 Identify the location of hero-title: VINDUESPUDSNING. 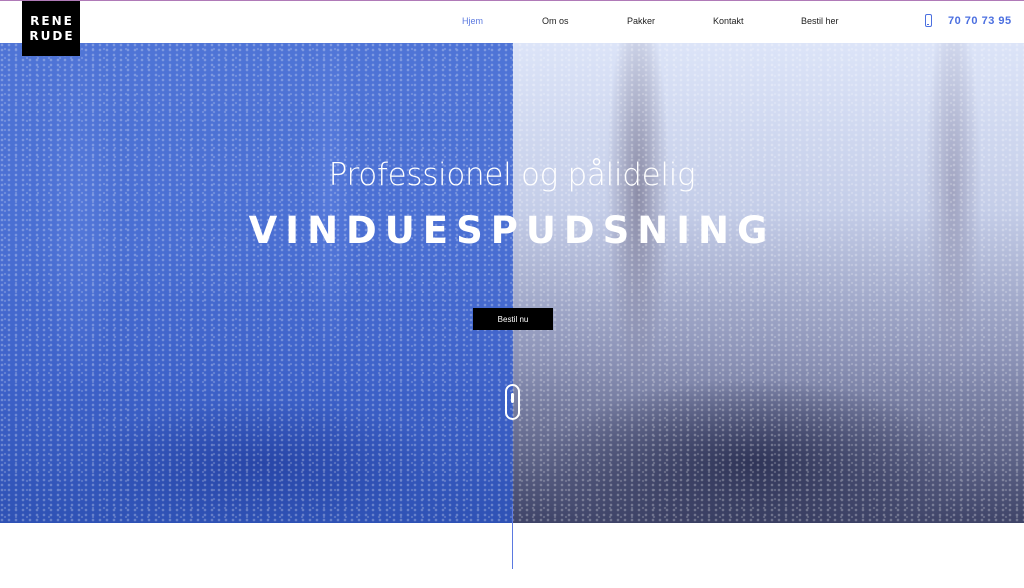
(512, 230).